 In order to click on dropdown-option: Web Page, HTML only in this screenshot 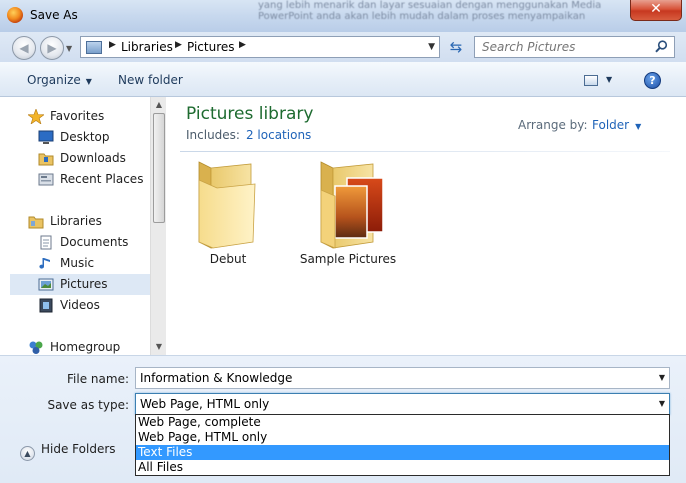, I will do `click(402, 437)`.